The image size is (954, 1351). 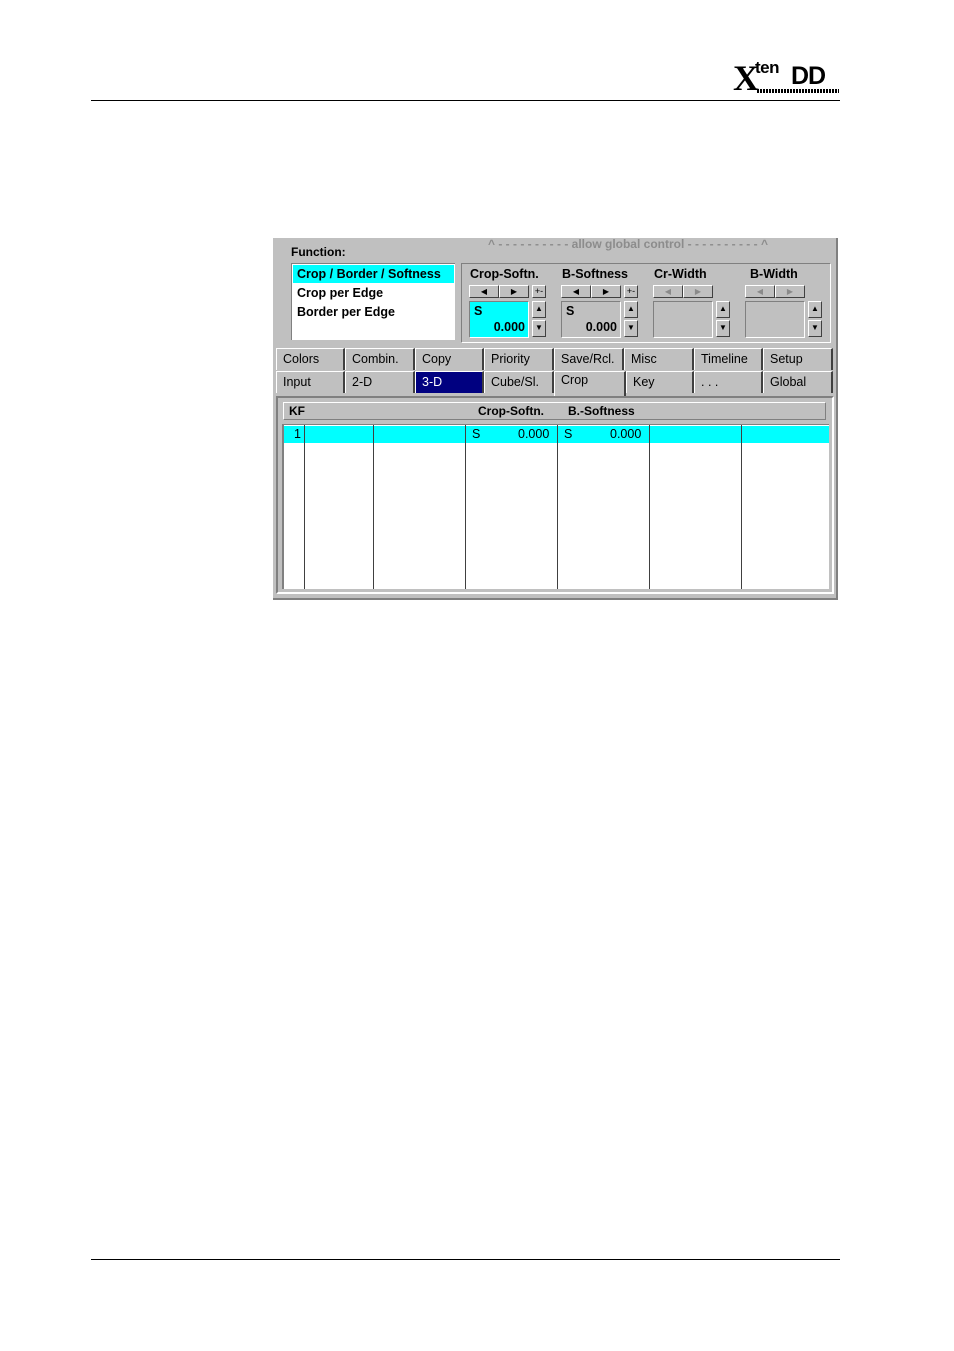 What do you see at coordinates (774, 274) in the screenshot?
I see `b-width-label: B-Width` at bounding box center [774, 274].